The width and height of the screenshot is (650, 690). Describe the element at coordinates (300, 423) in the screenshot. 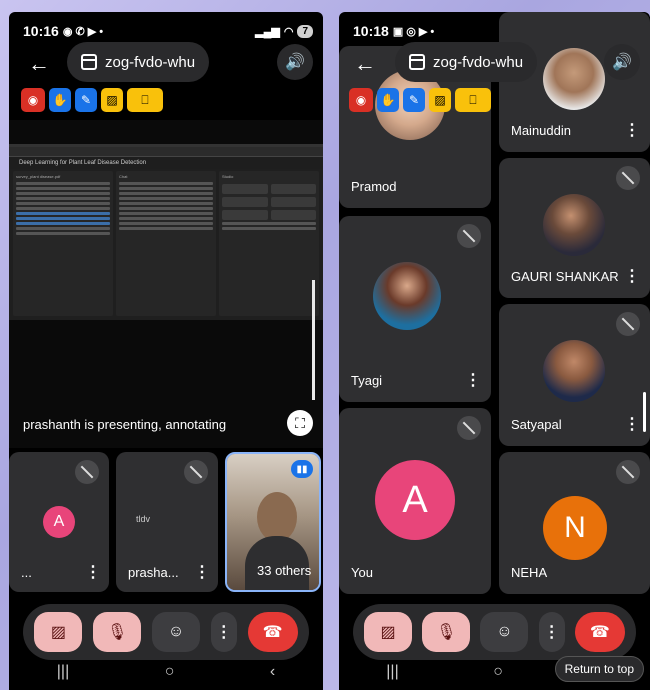

I see `fullscreen-icon: ⛶` at that location.